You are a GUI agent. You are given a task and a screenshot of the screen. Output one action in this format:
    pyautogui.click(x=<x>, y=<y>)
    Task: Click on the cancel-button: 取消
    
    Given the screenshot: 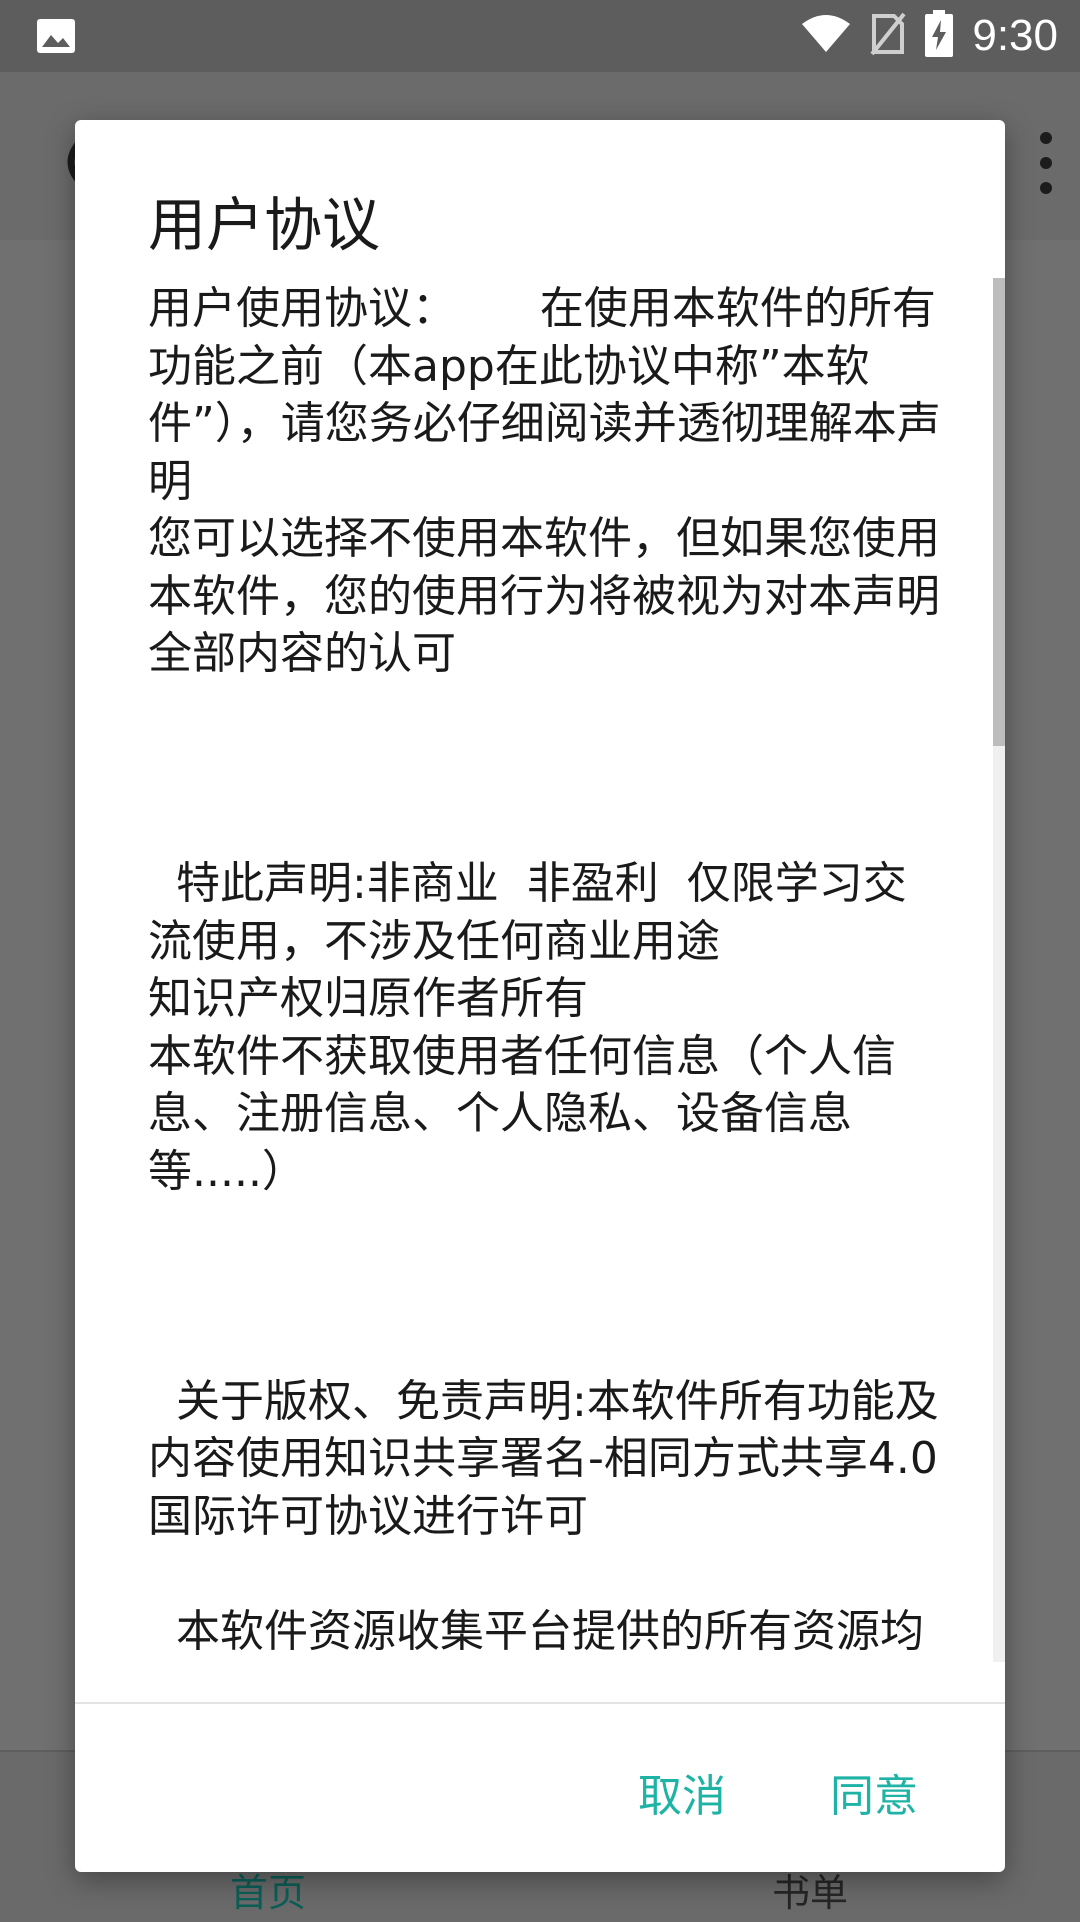 What is the action you would take?
    pyautogui.click(x=682, y=1792)
    